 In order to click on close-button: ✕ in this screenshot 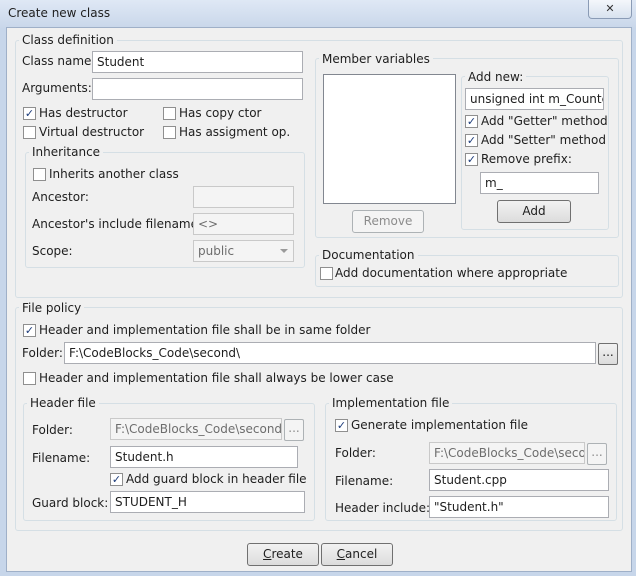, I will do `click(610, 9)`.